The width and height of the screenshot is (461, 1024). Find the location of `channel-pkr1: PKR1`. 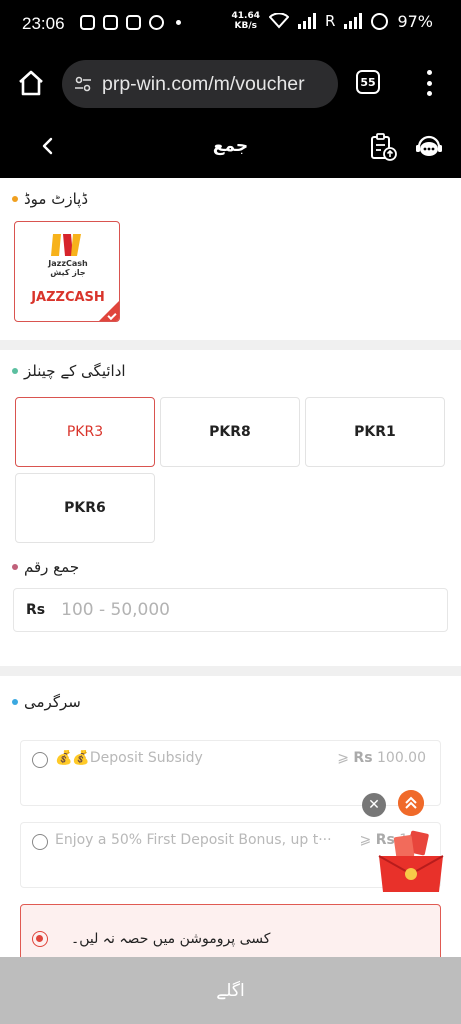

channel-pkr1: PKR1 is located at coordinates (375, 432).